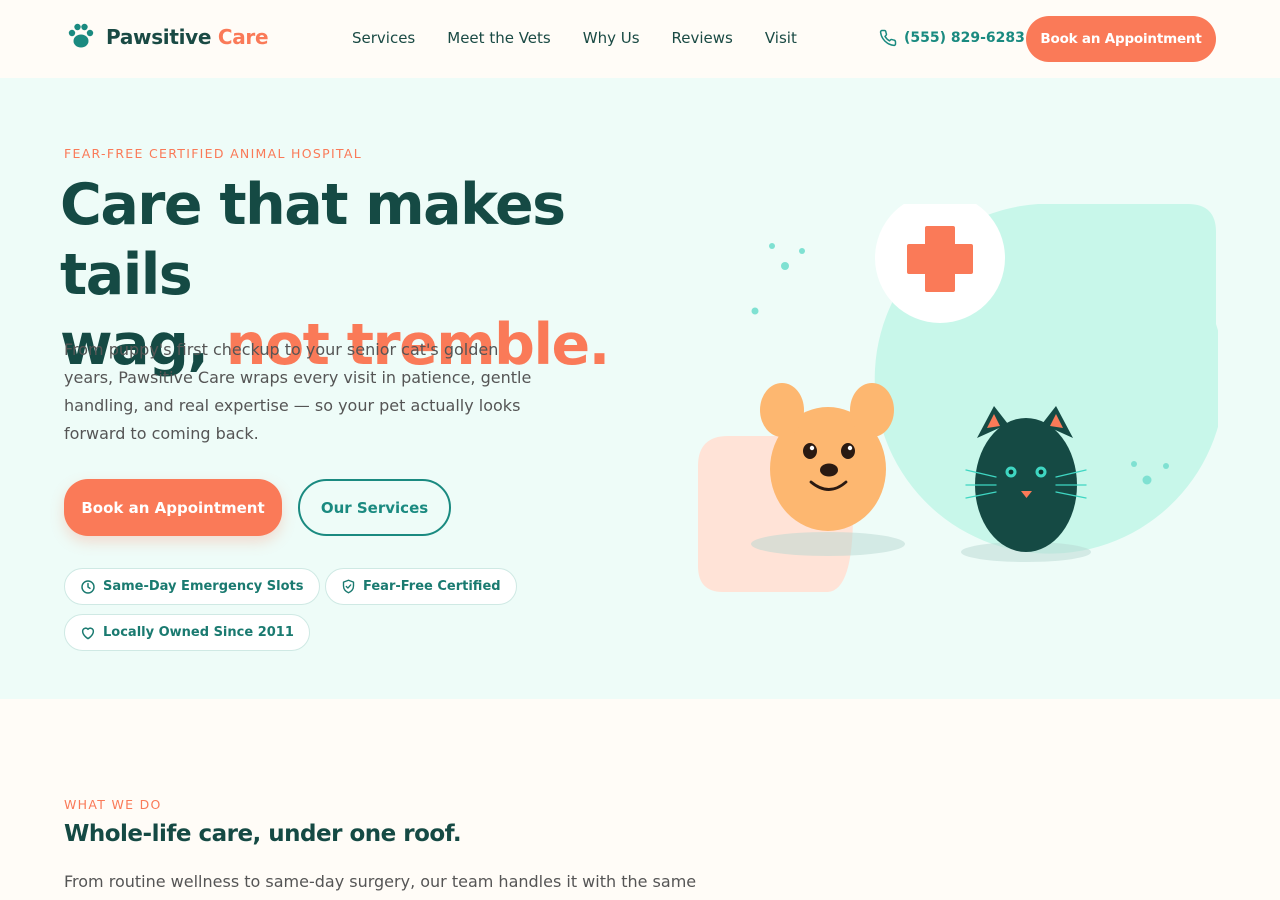  I want to click on logo-name: Pawsitive, so click(159, 37).